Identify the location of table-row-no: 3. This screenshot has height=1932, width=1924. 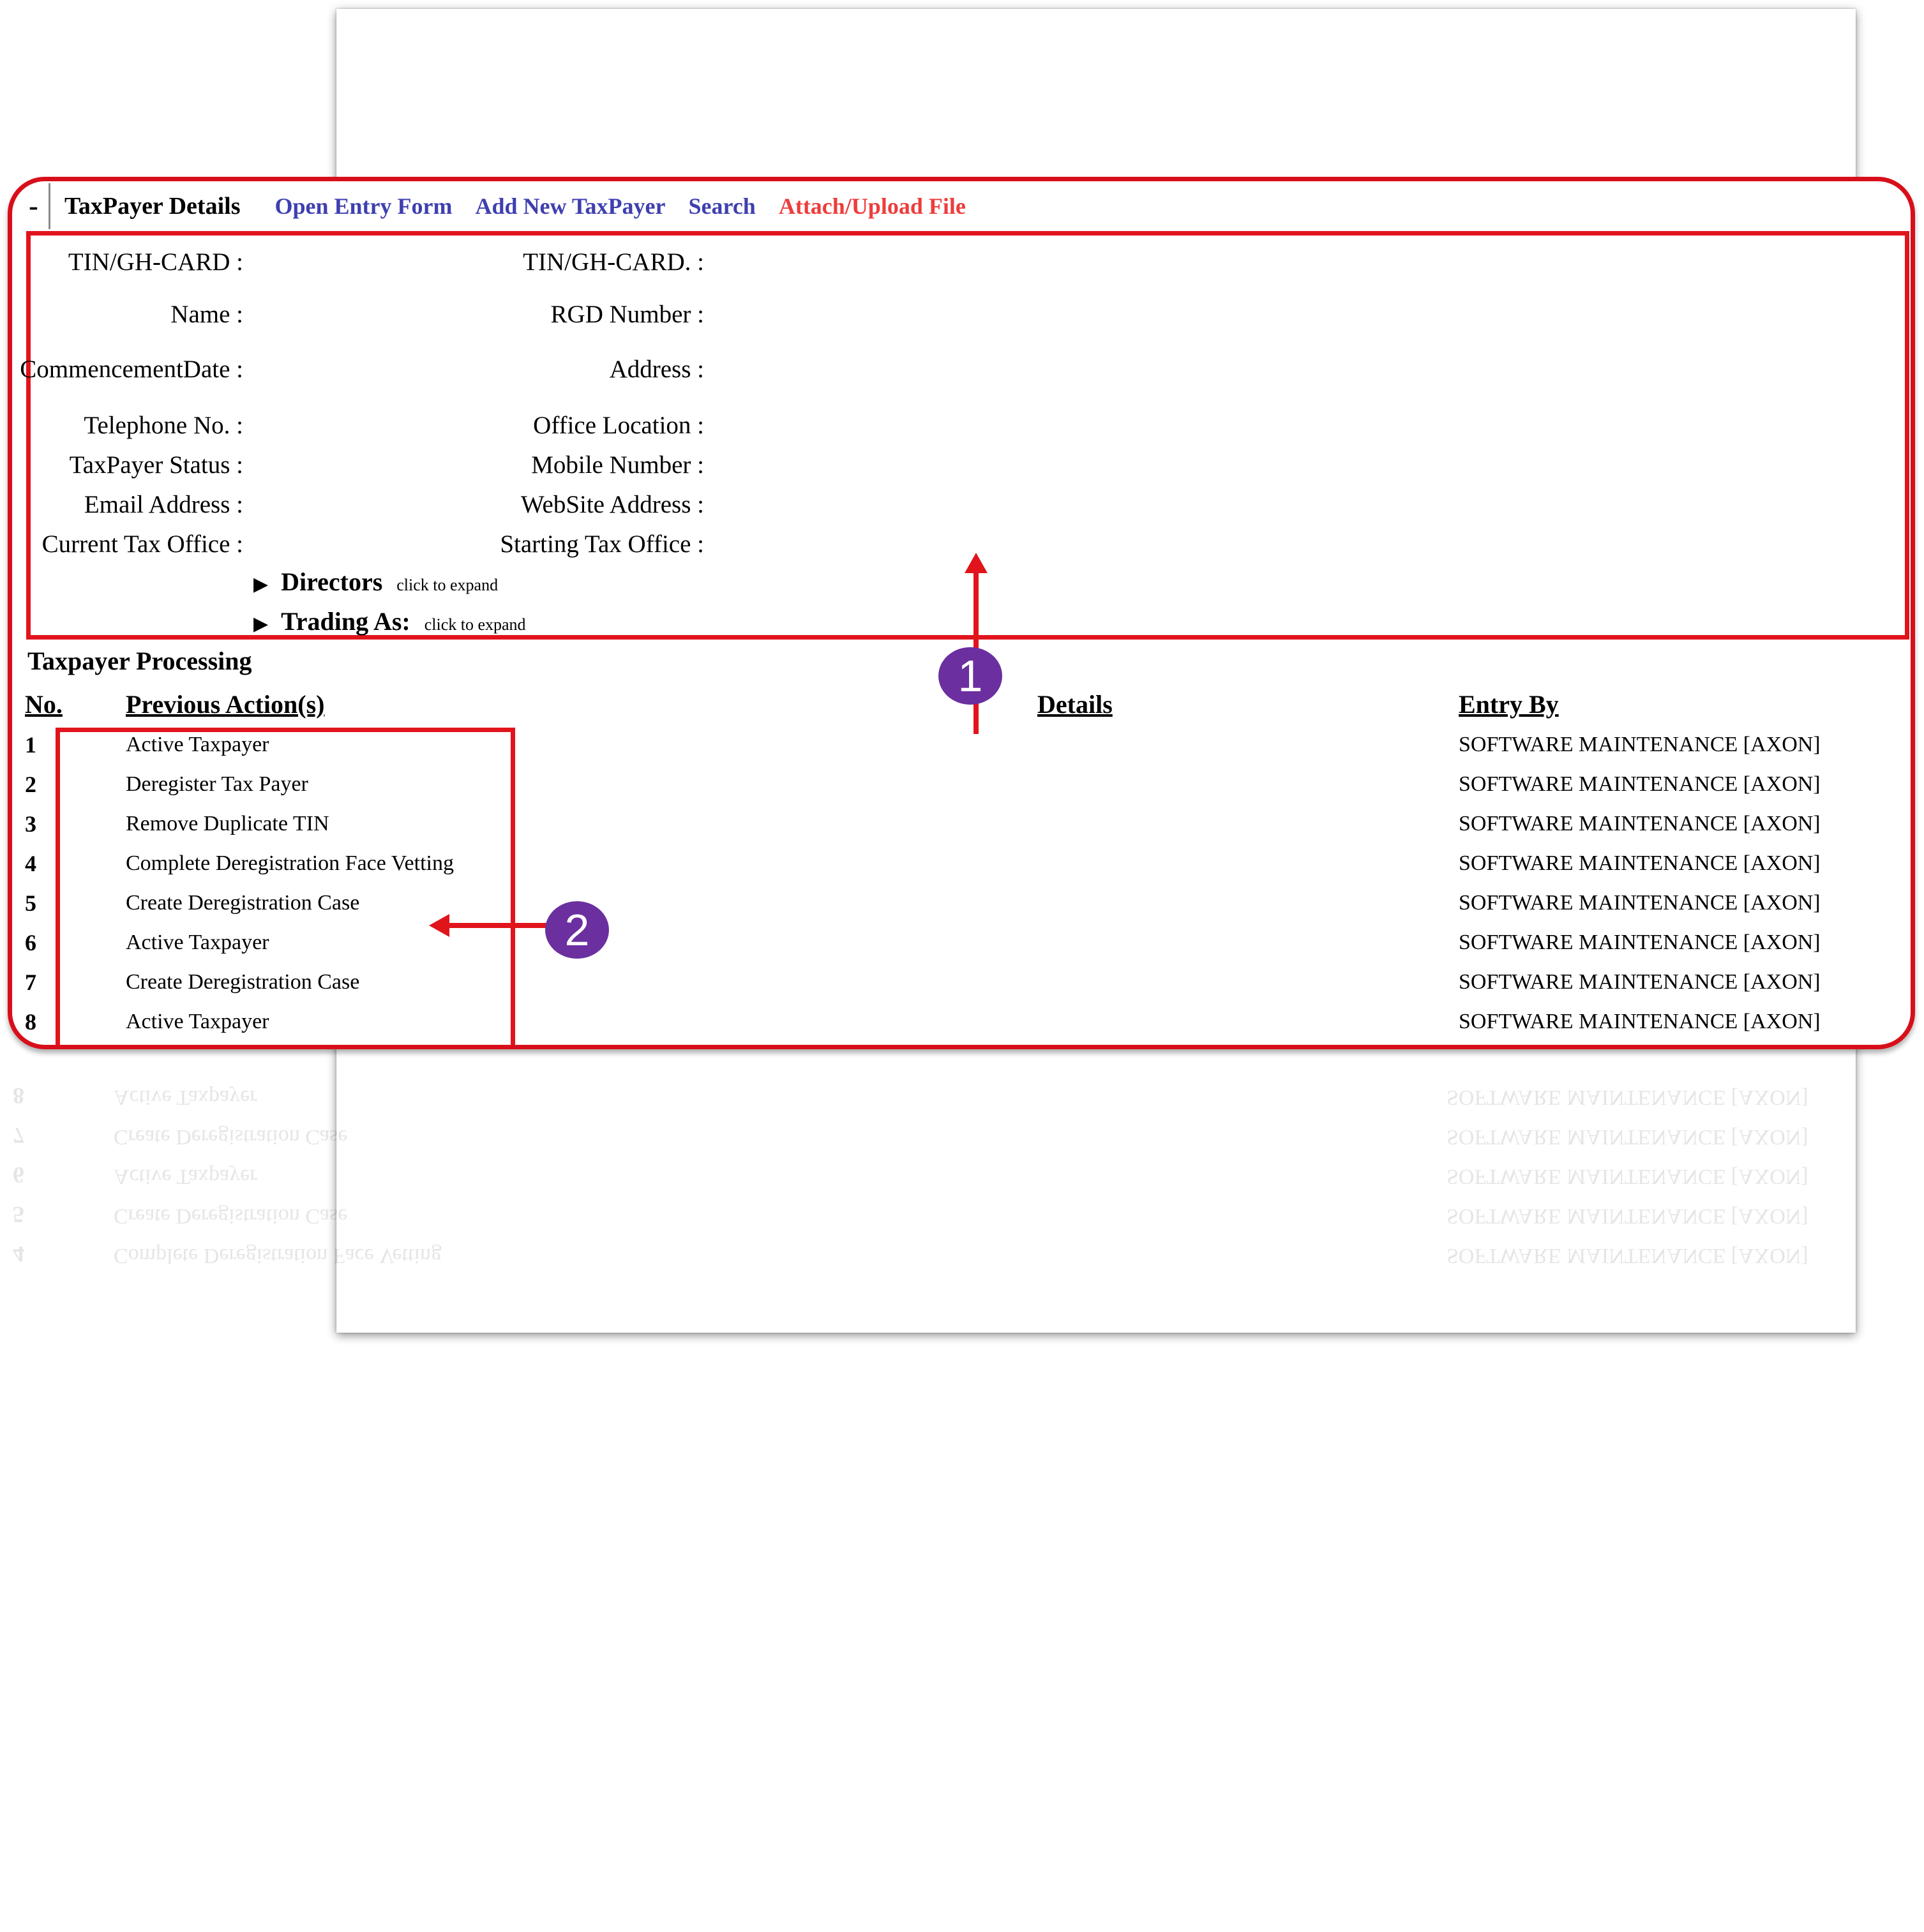
(31, 824).